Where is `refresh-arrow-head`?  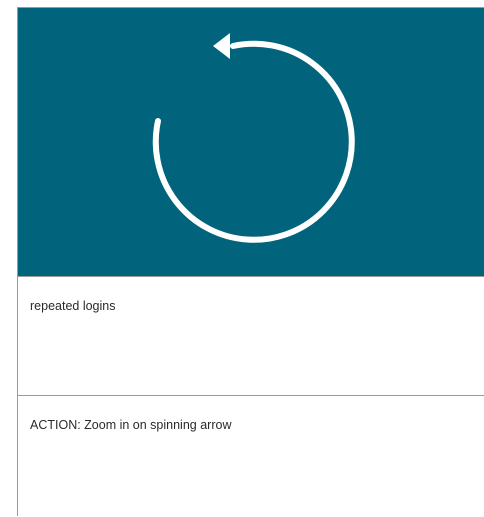 refresh-arrow-head is located at coordinates (221, 46).